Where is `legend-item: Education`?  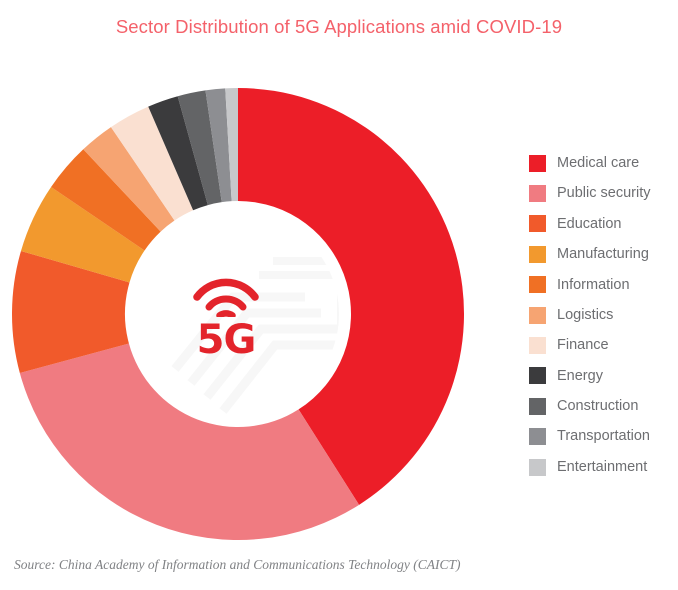 legend-item: Education is located at coordinates (601, 224).